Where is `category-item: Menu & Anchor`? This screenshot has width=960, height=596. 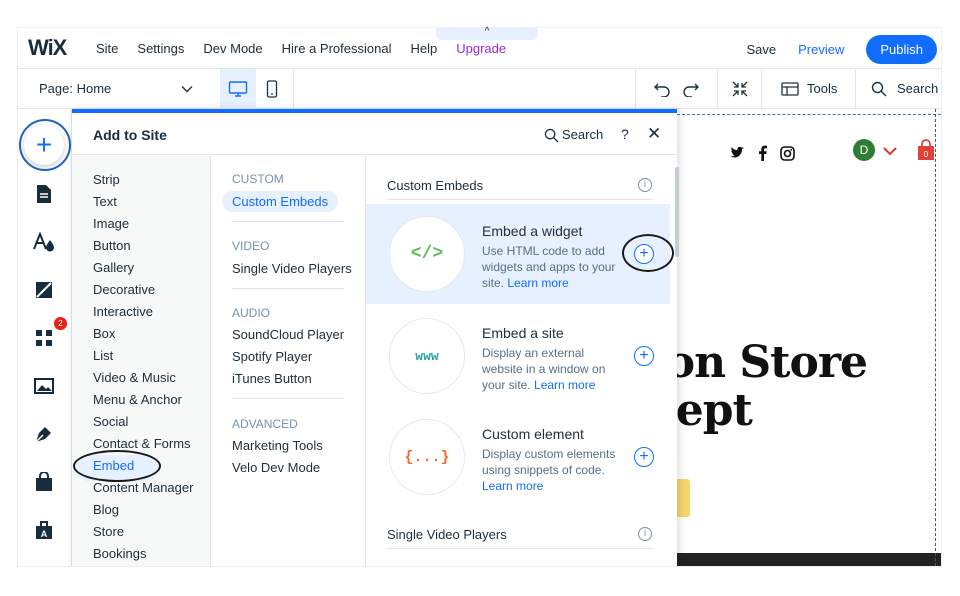 category-item: Menu & Anchor is located at coordinates (137, 399).